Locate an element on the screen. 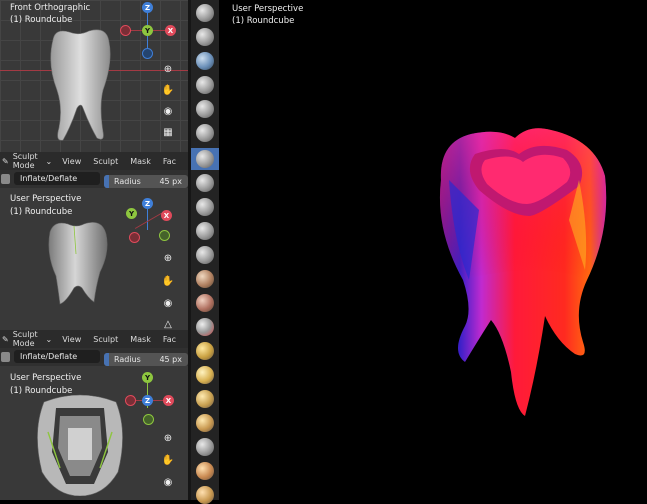  viewport-title: Front Orthographic is located at coordinates (50, 8).